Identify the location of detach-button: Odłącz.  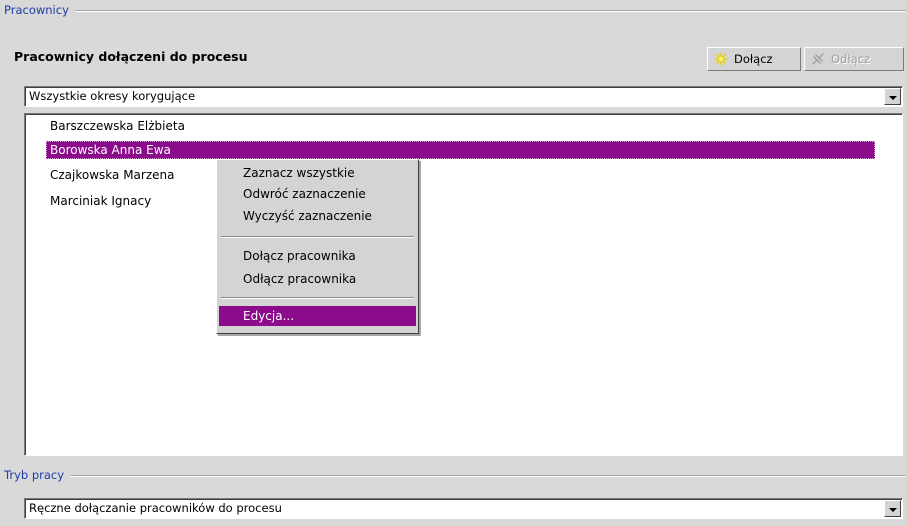
(854, 59).